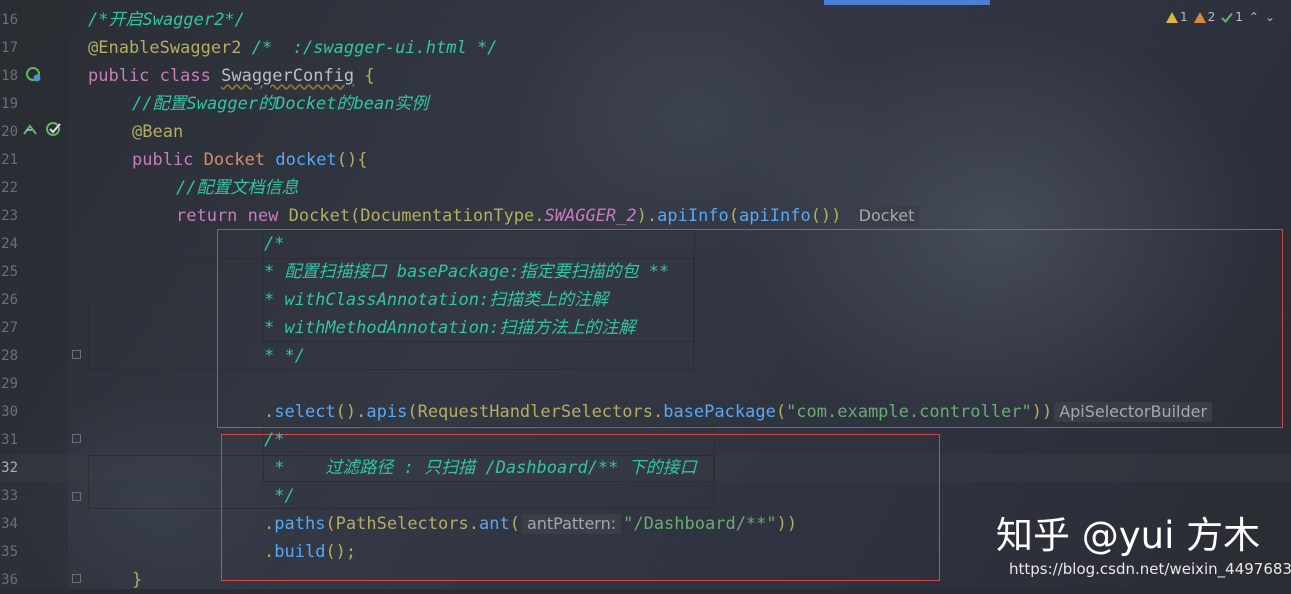  Describe the element at coordinates (886, 216) in the screenshot. I see `type-hint: Docket` at that location.